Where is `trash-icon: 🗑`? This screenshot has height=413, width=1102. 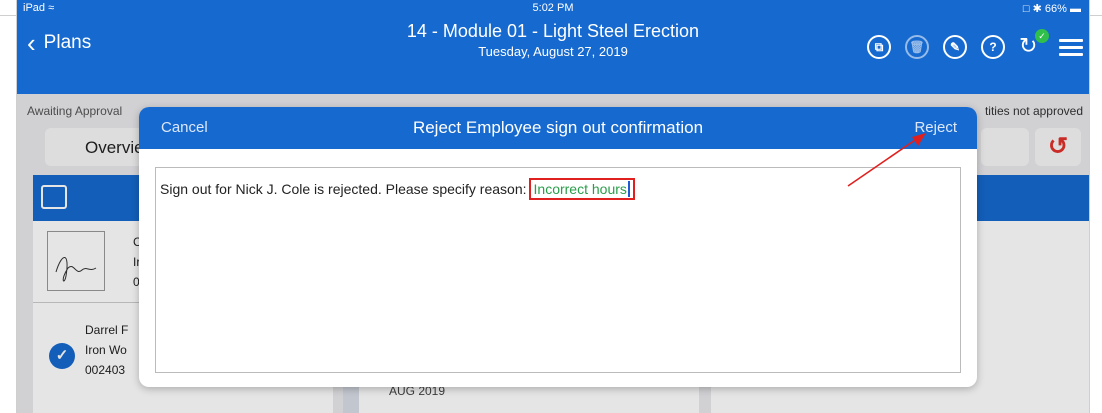
trash-icon: 🗑 is located at coordinates (917, 47).